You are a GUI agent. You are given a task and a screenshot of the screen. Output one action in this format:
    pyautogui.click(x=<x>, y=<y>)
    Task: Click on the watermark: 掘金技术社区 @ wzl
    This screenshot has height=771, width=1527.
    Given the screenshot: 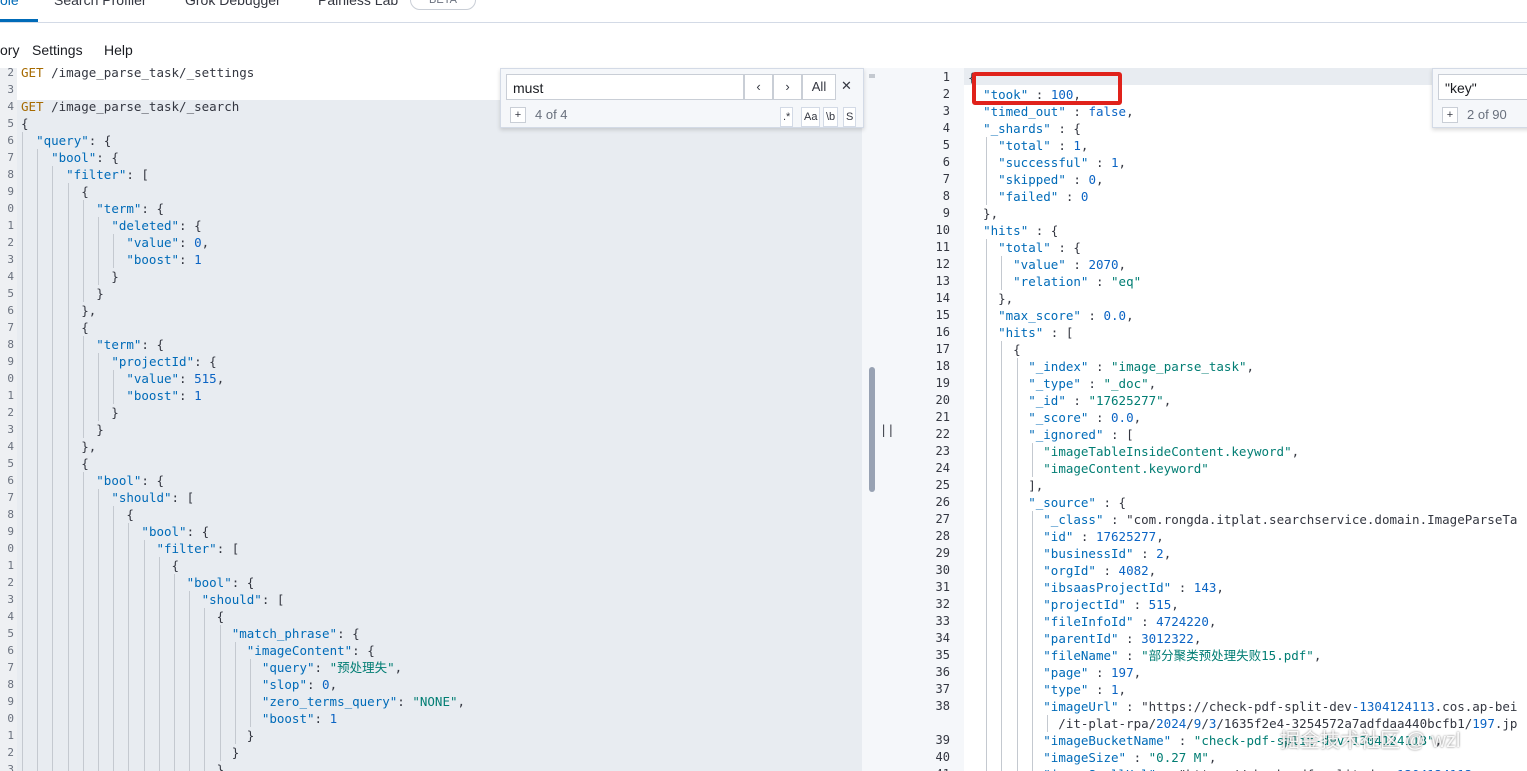 What is the action you would take?
    pyautogui.click(x=1370, y=741)
    